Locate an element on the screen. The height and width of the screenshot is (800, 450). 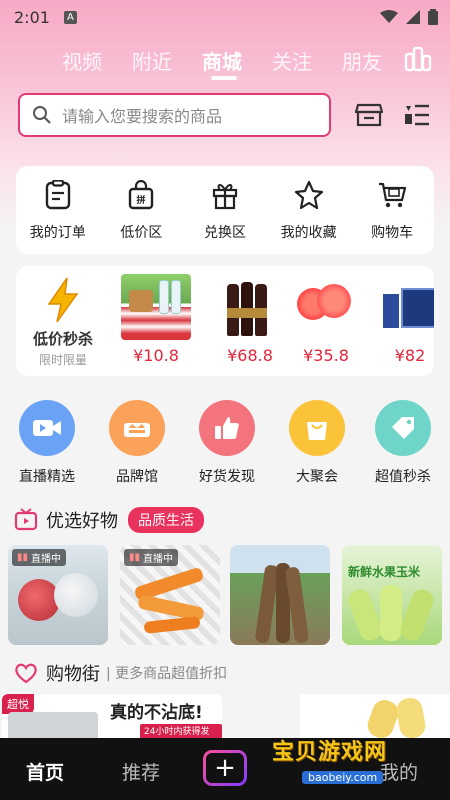
category-label: 直播精选 is located at coordinates (47, 477).